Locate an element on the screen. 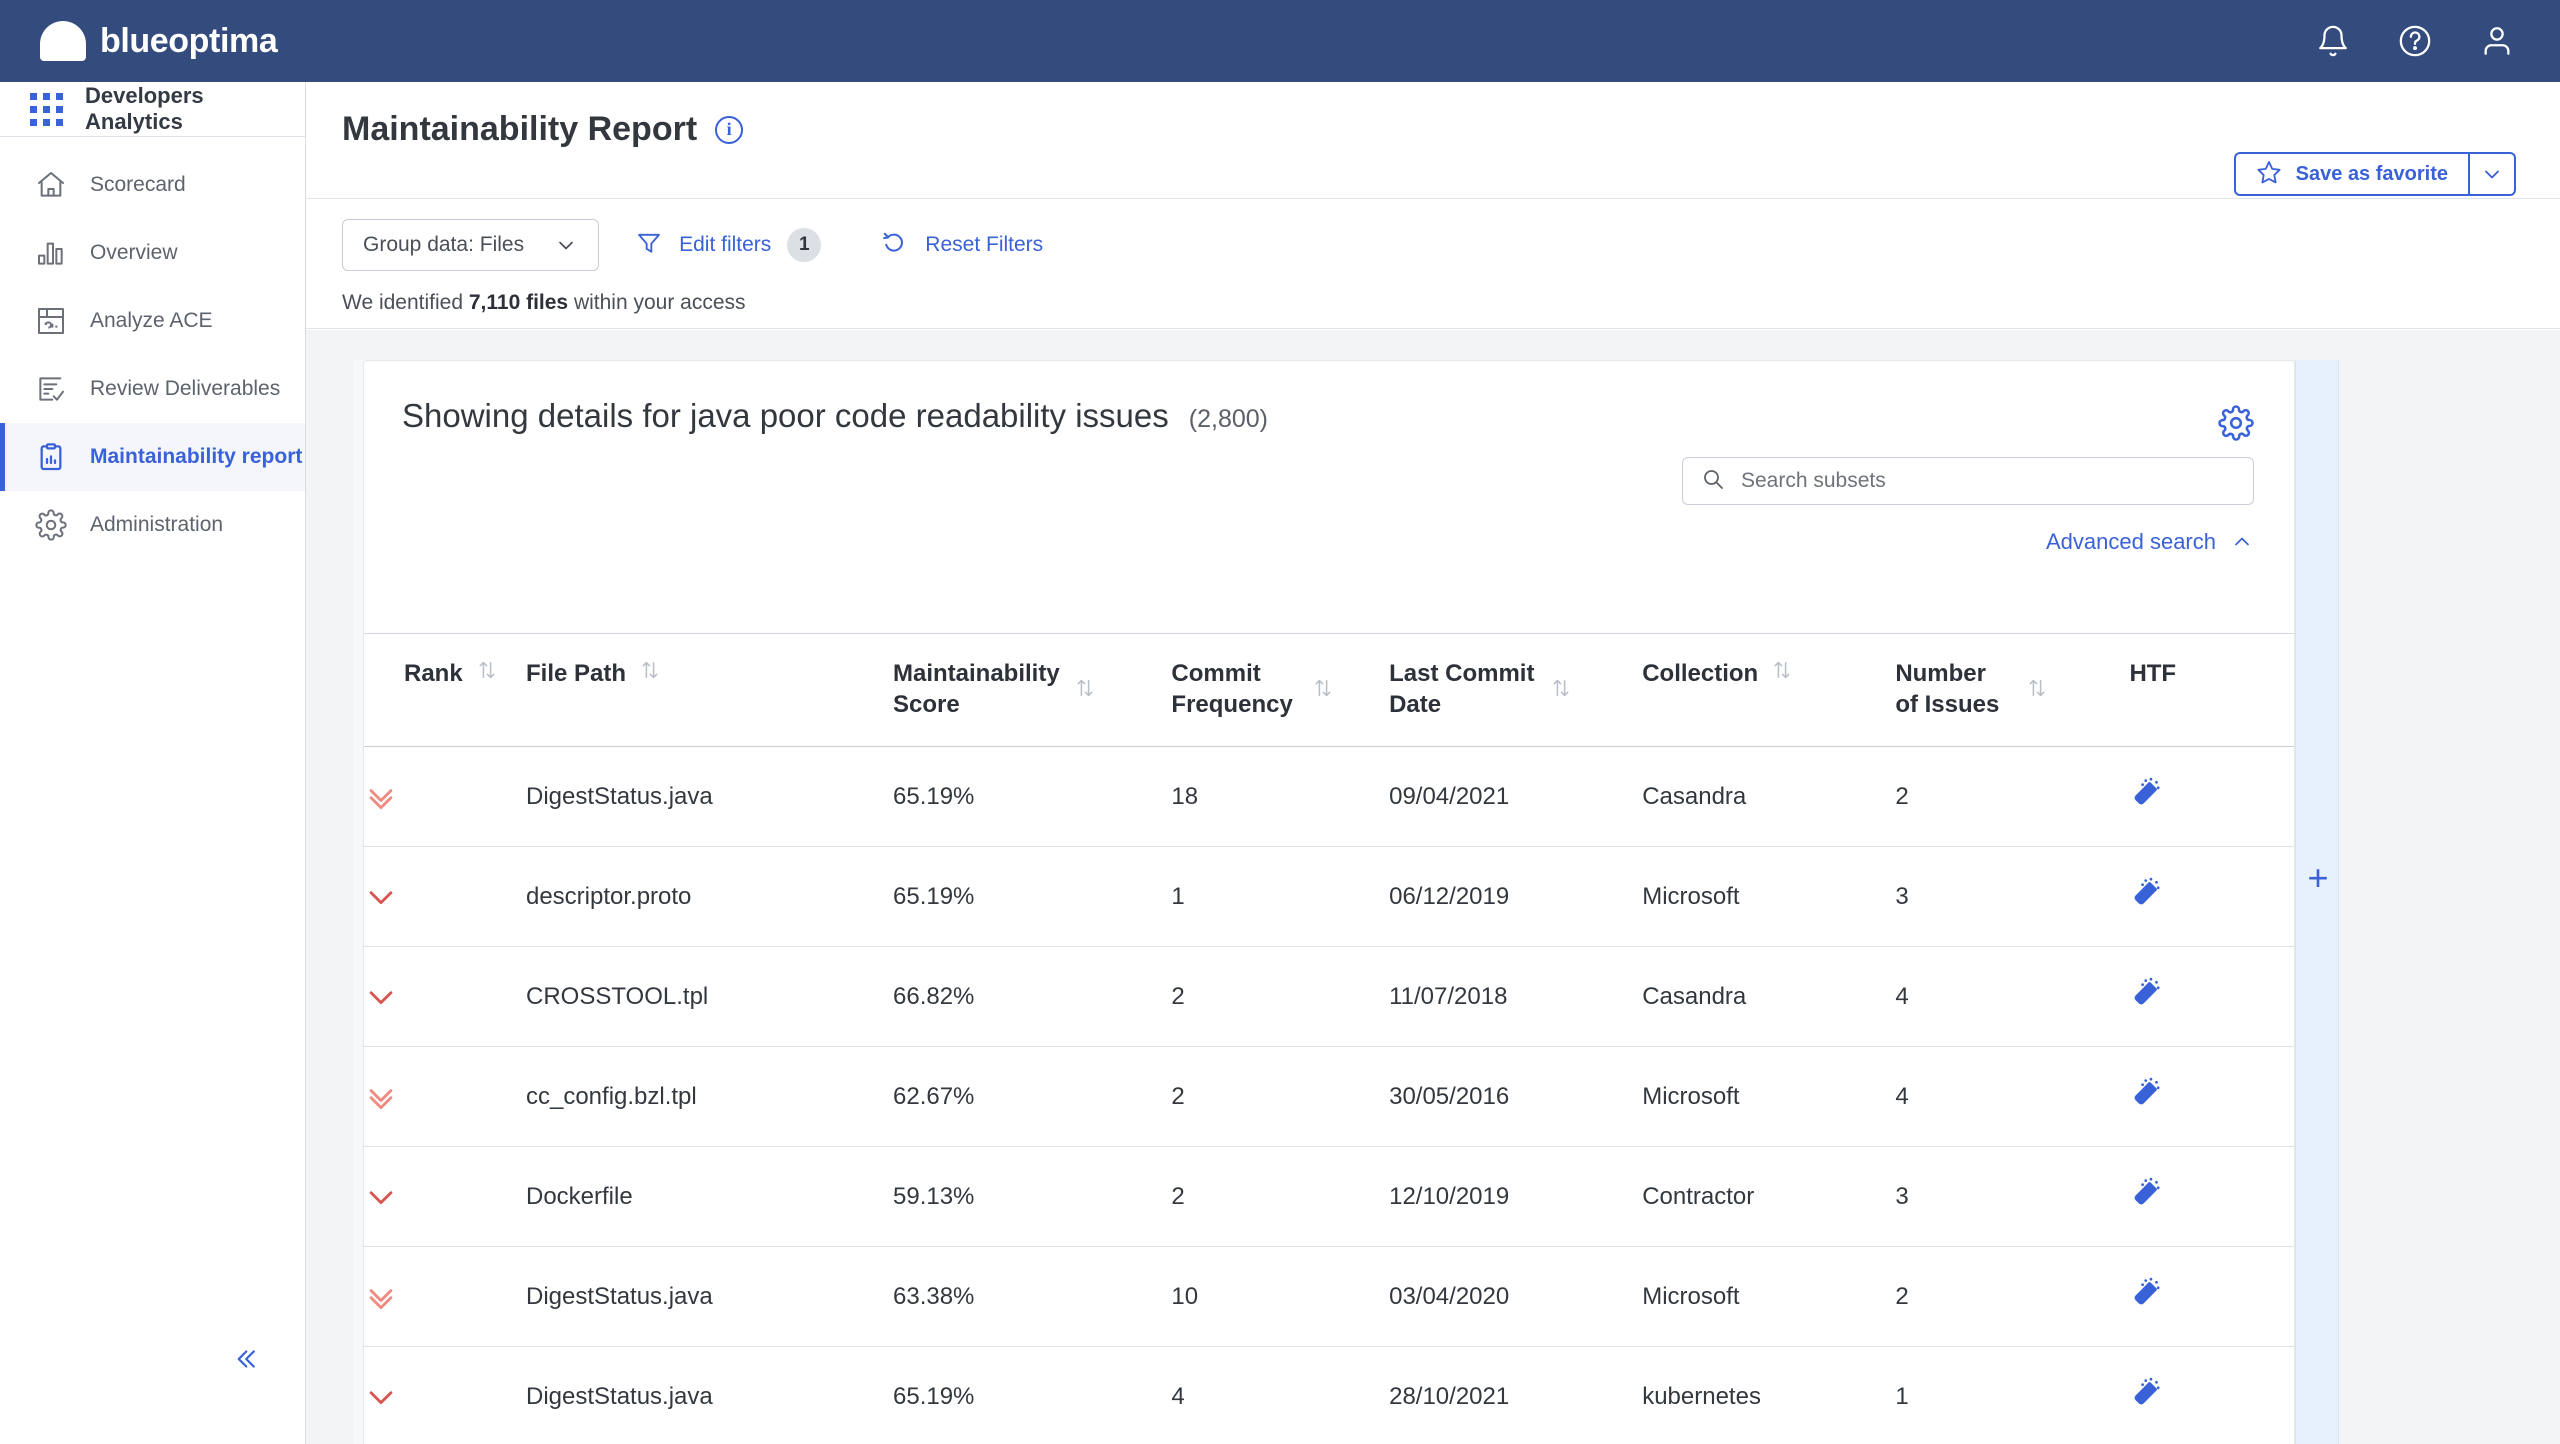  cell-file-path: descriptor.proto is located at coordinates (709, 897).